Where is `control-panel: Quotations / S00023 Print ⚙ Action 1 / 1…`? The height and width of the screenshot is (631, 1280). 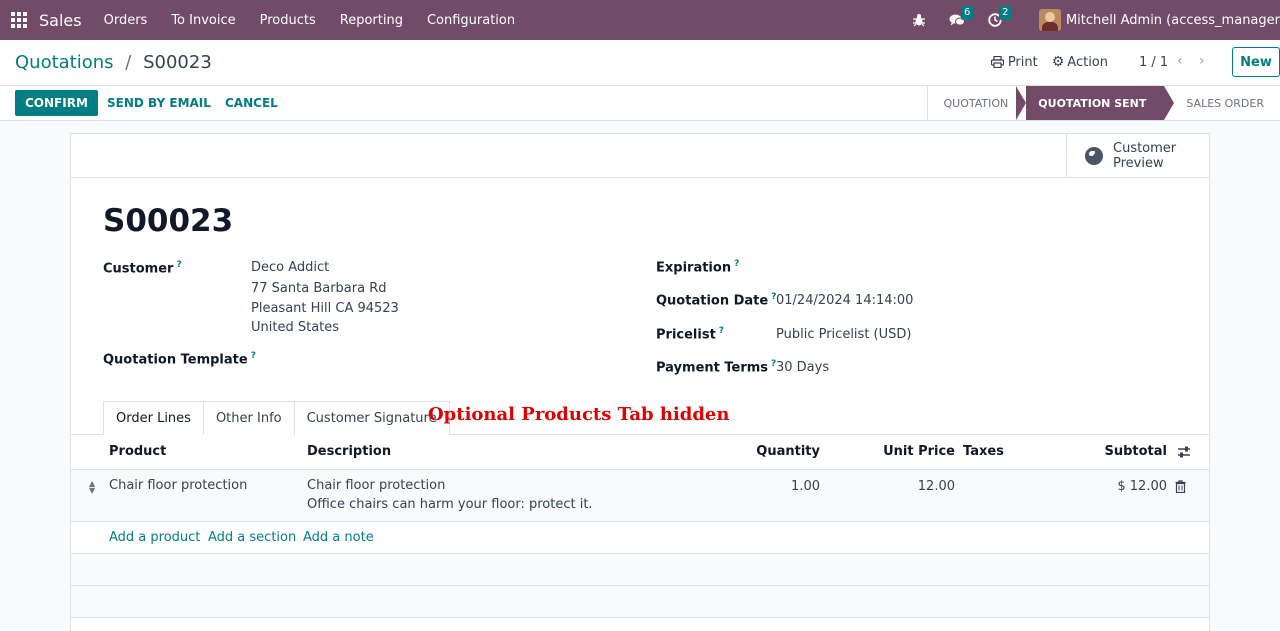 control-panel: Quotations / S00023 Print ⚙ Action 1 / 1… is located at coordinates (640, 63).